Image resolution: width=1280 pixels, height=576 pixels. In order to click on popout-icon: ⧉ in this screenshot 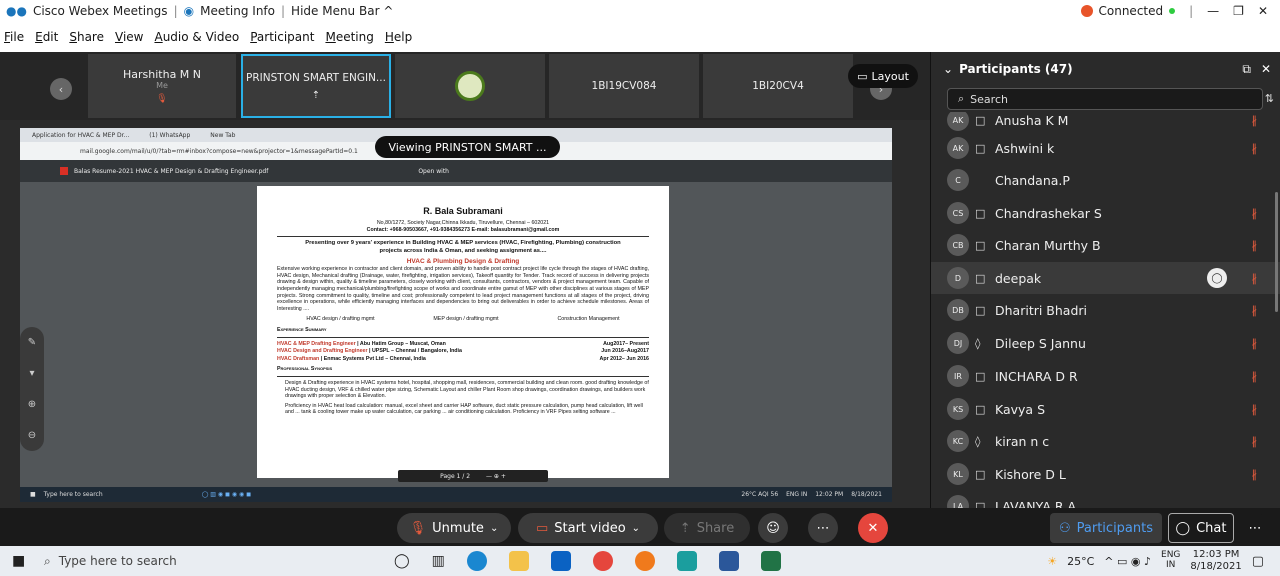, I will do `click(1246, 69)`.